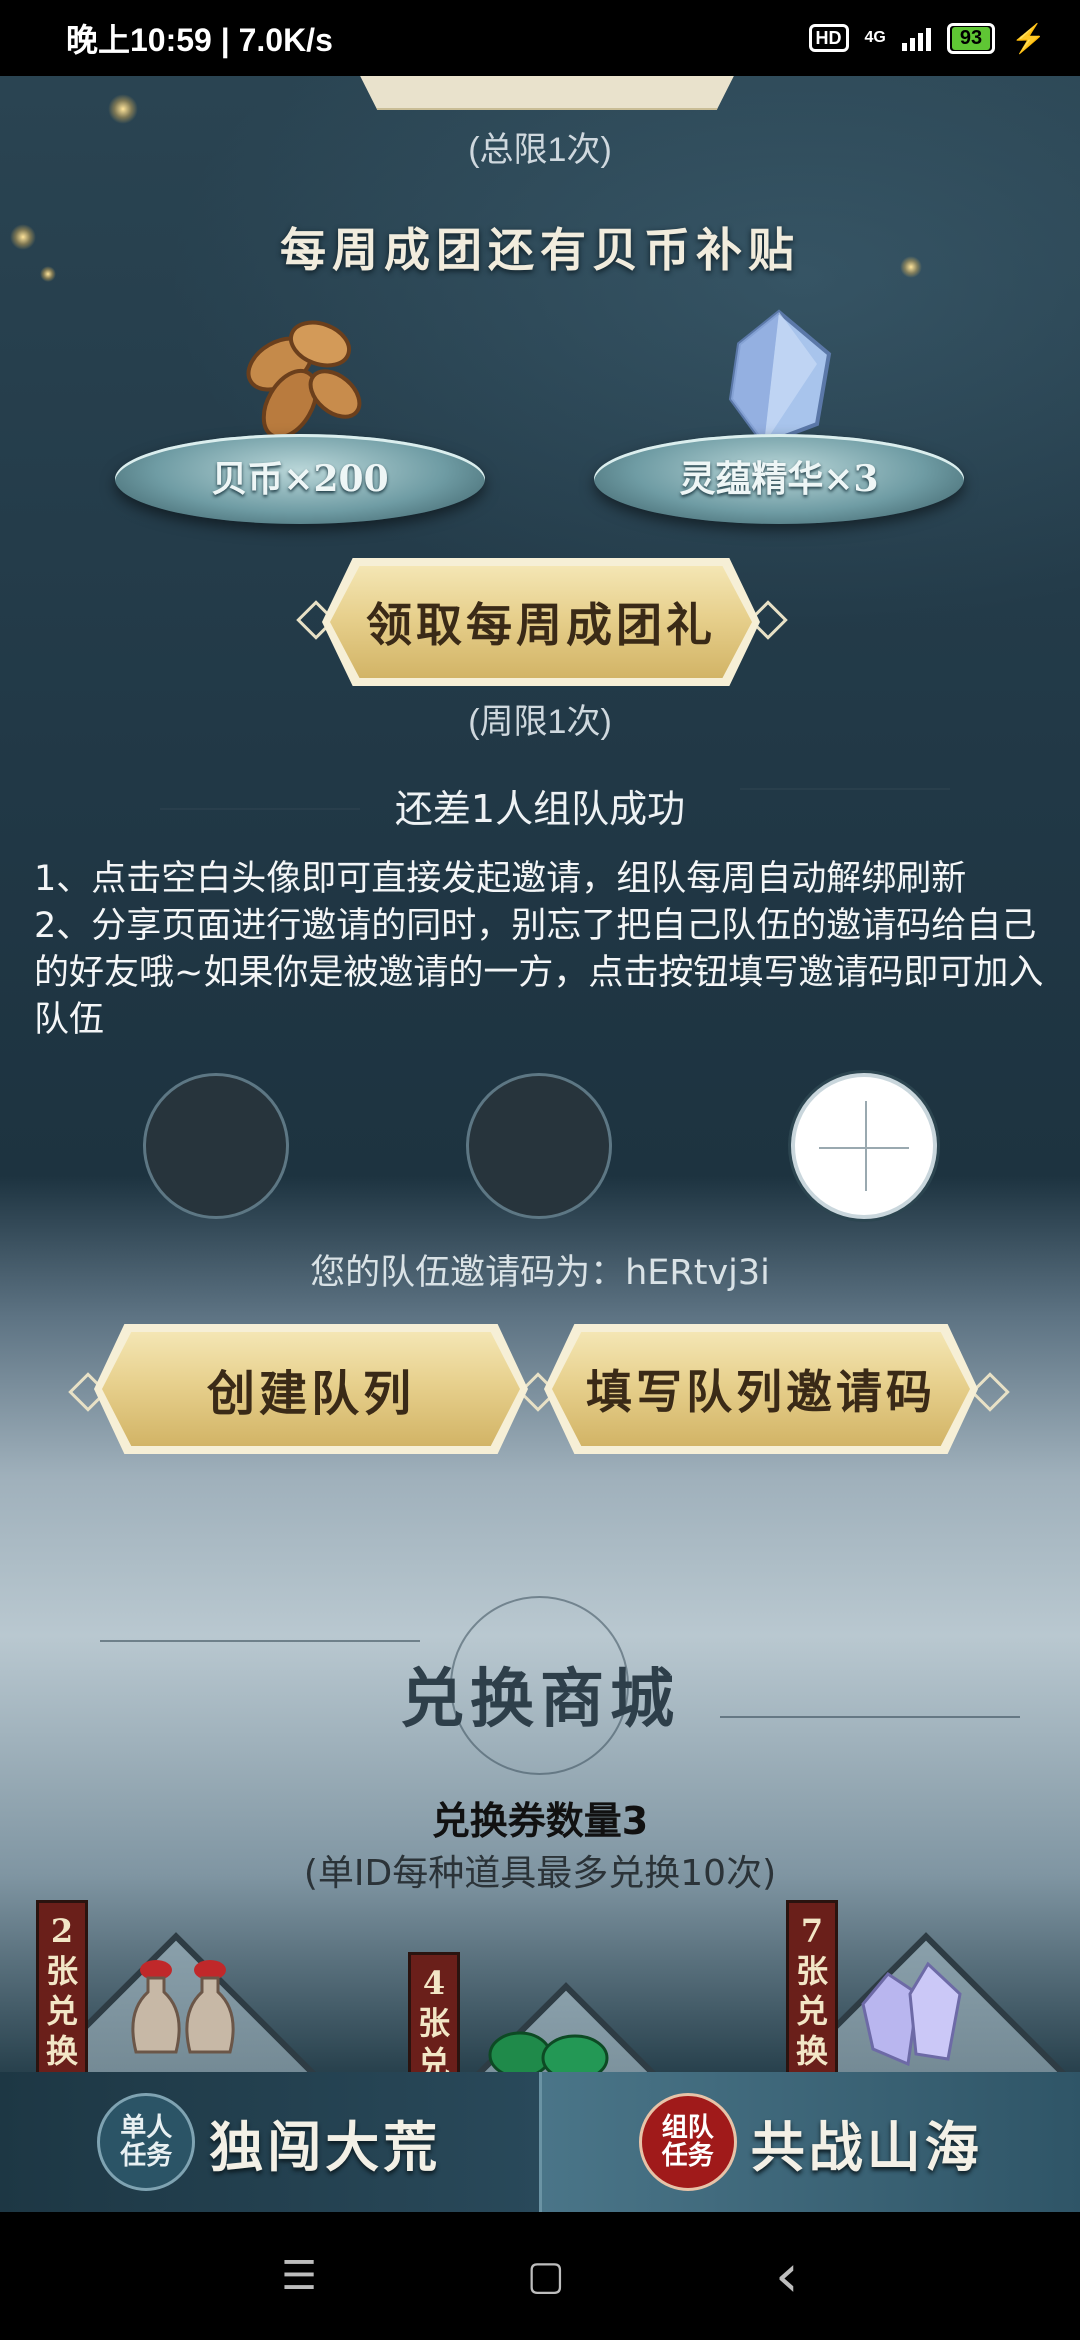  What do you see at coordinates (540, 1821) in the screenshot?
I see `voucher-count: 兑换券数量3` at bounding box center [540, 1821].